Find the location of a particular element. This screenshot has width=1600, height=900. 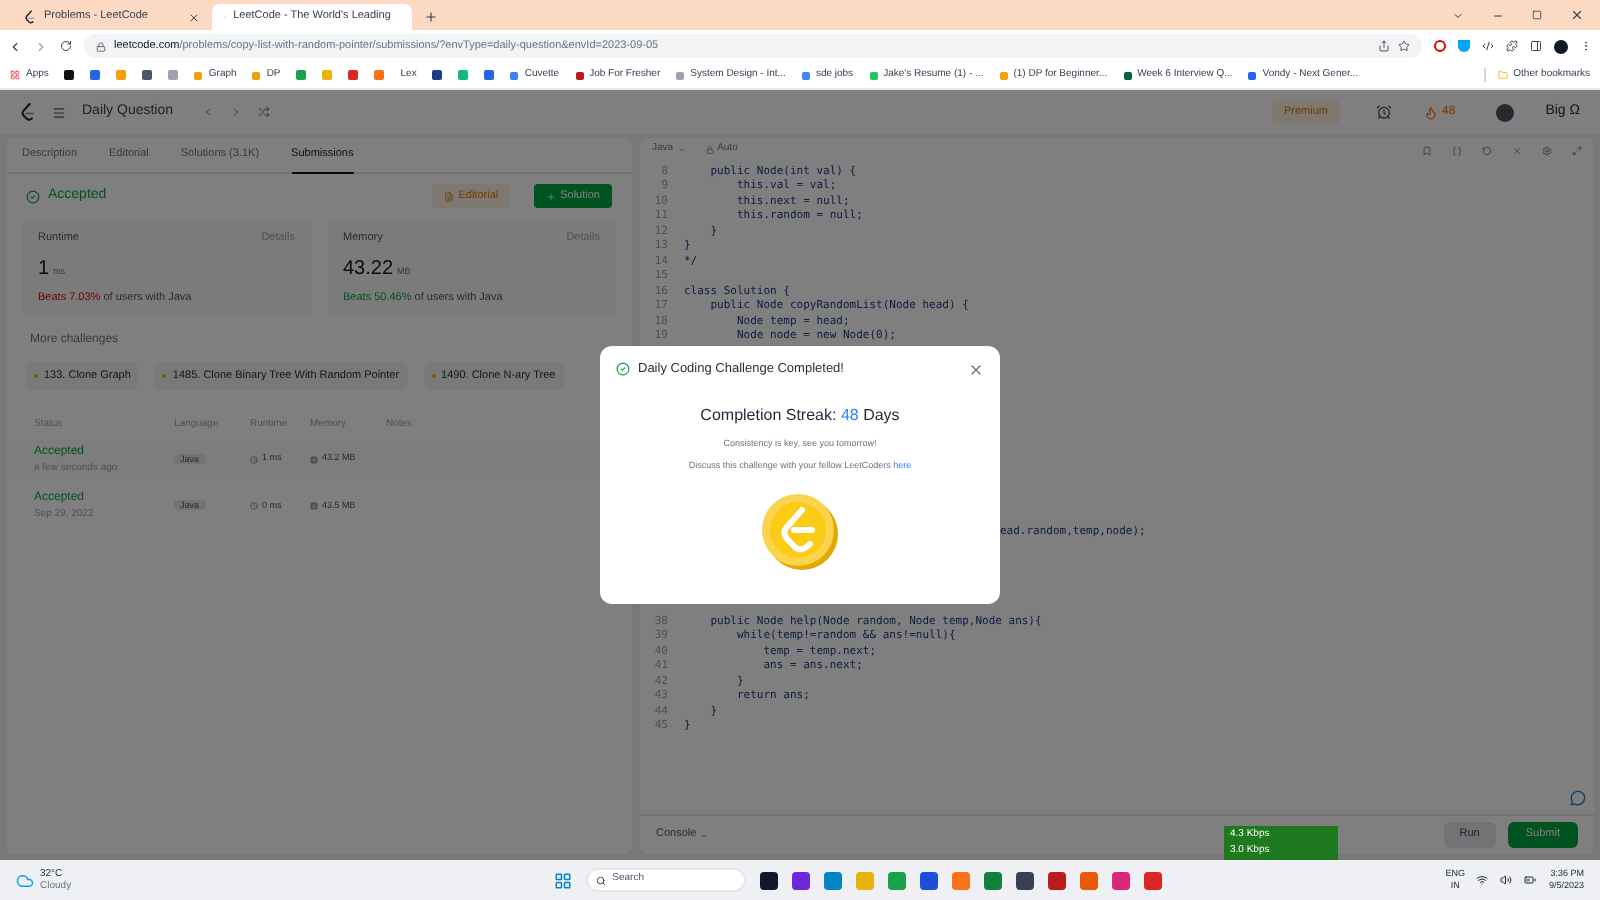

settings-icon is located at coordinates (1547, 150).